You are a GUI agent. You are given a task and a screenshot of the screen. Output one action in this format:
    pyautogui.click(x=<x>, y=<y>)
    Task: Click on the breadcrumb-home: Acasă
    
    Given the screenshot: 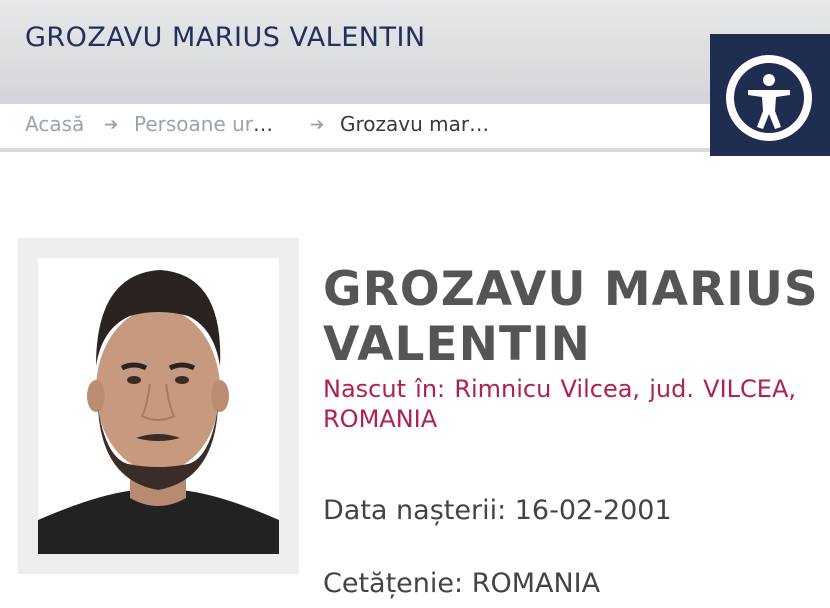 What is the action you would take?
    pyautogui.click(x=54, y=124)
    